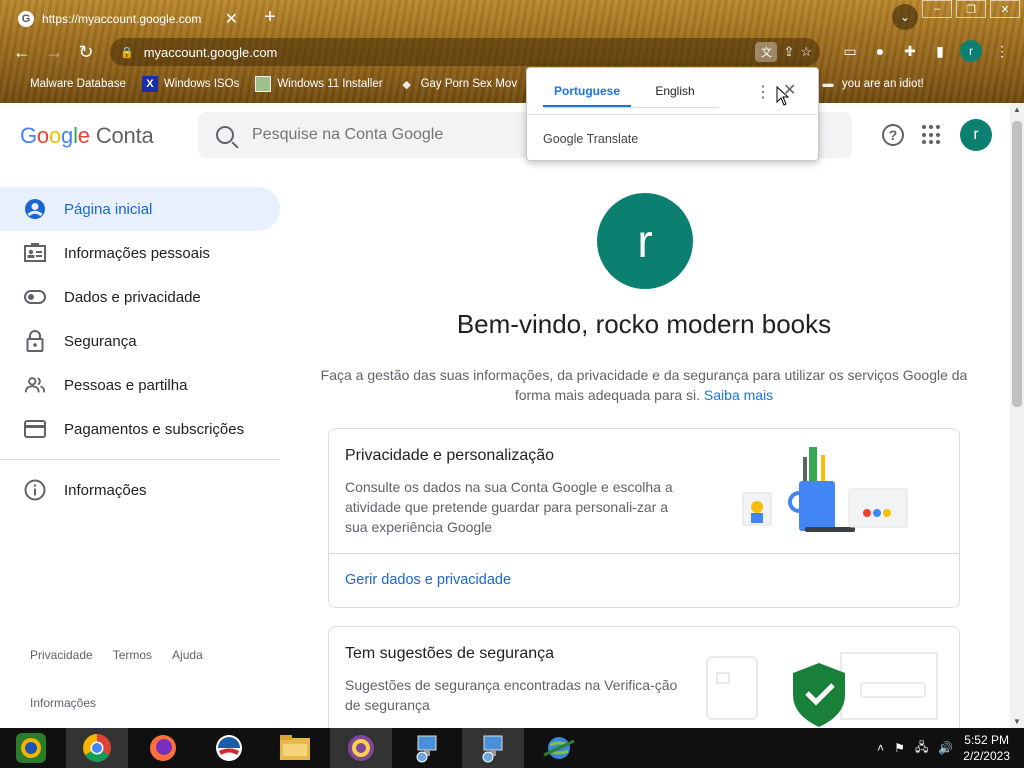 The width and height of the screenshot is (1024, 768). I want to click on terms-link: Termos, so click(132, 655).